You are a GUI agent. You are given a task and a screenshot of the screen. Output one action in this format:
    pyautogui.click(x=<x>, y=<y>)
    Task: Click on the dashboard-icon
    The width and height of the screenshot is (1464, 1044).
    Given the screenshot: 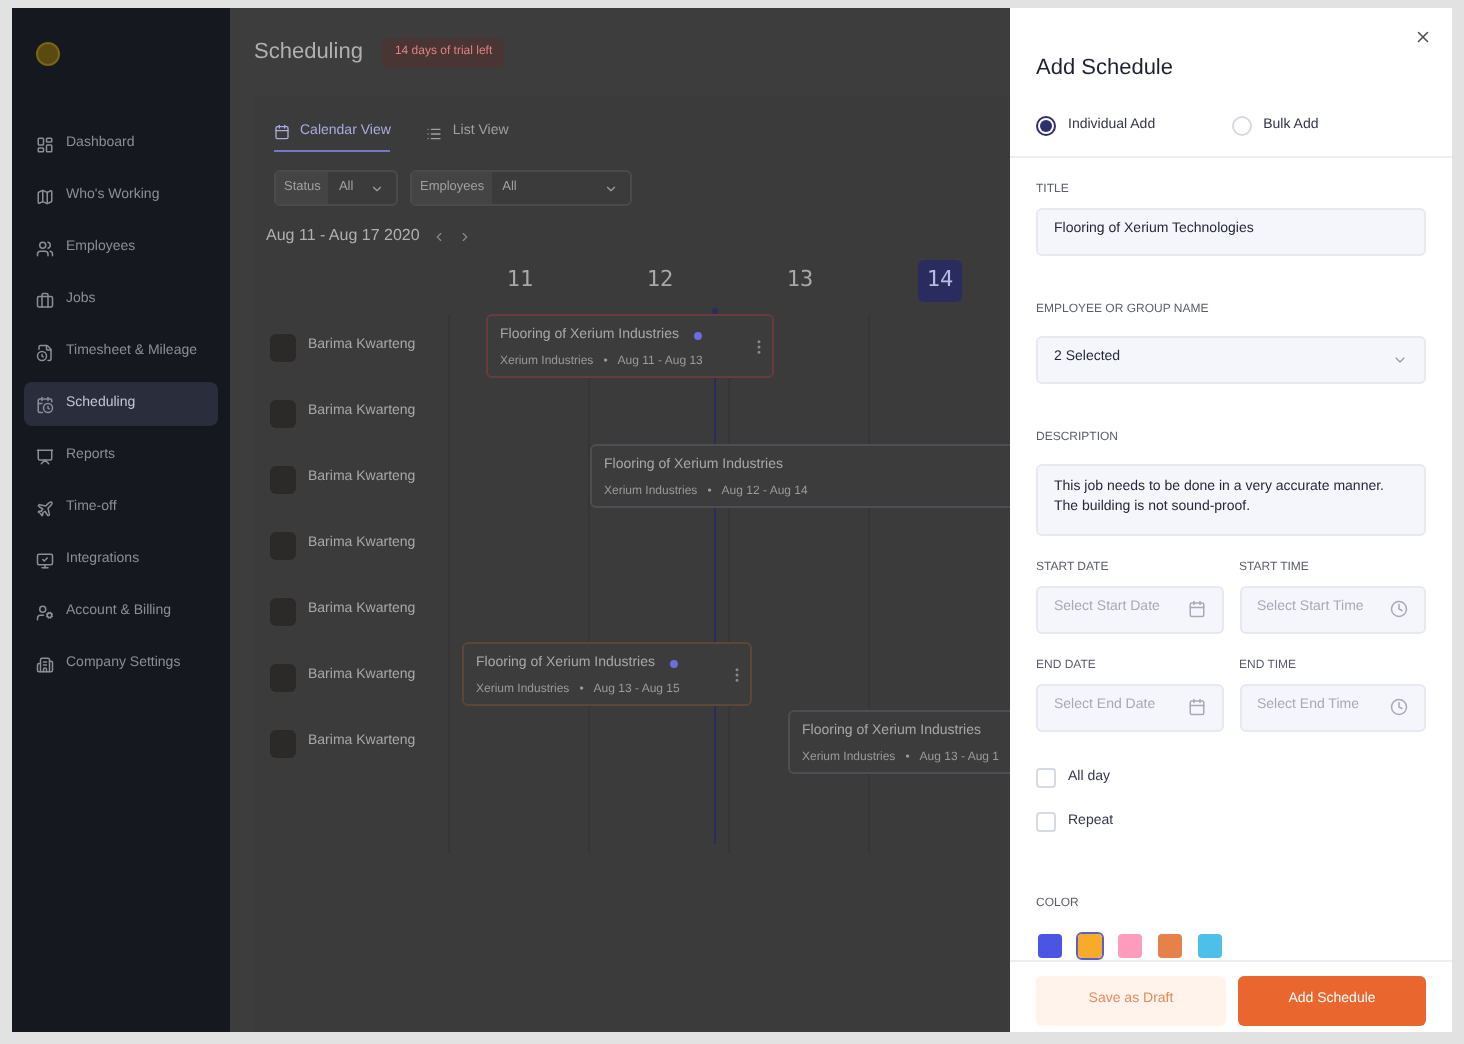 What is the action you would take?
    pyautogui.click(x=45, y=144)
    